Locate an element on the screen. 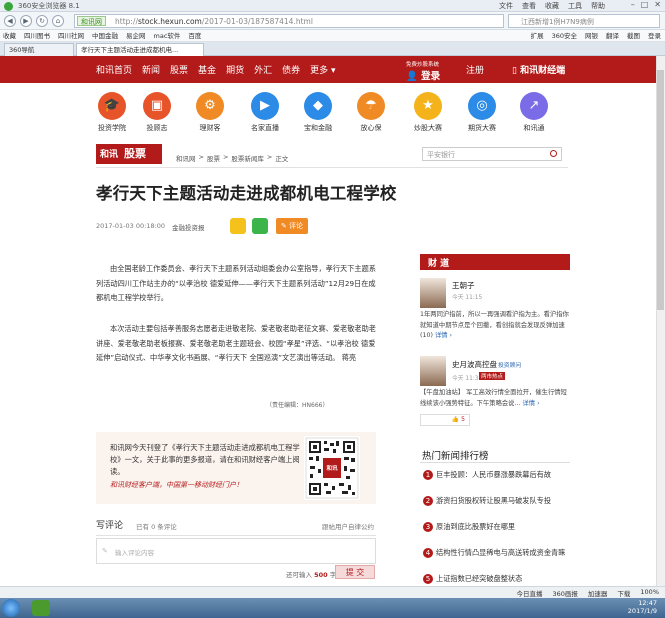  status-pictorial: 360画报 is located at coordinates (564, 593).